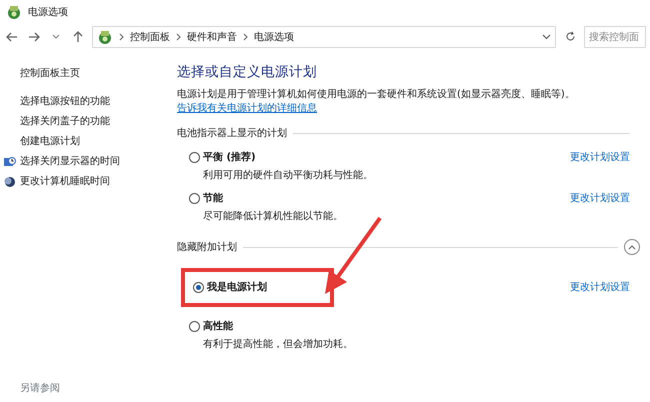  What do you see at coordinates (14, 12) in the screenshot?
I see `power-options-icon` at bounding box center [14, 12].